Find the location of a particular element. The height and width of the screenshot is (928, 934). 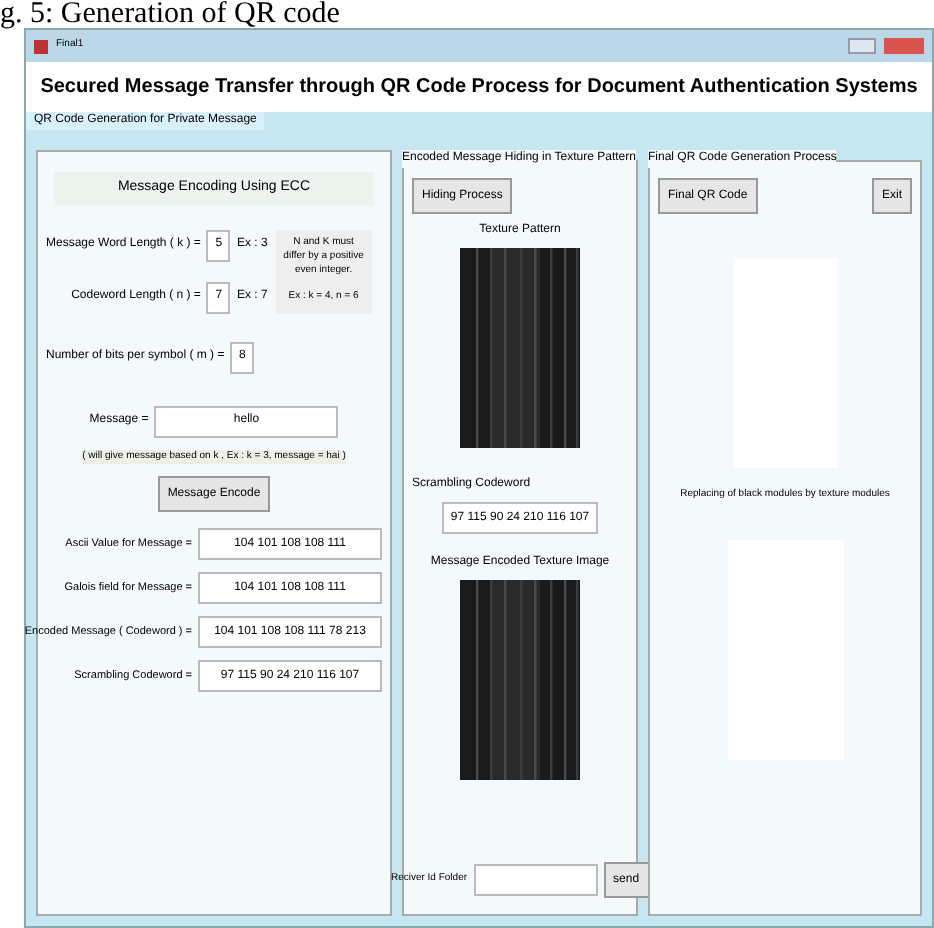

app-heading: Secured Message Transfer through QR Code Process for Document Authentication Systems is located at coordinates (479, 88).